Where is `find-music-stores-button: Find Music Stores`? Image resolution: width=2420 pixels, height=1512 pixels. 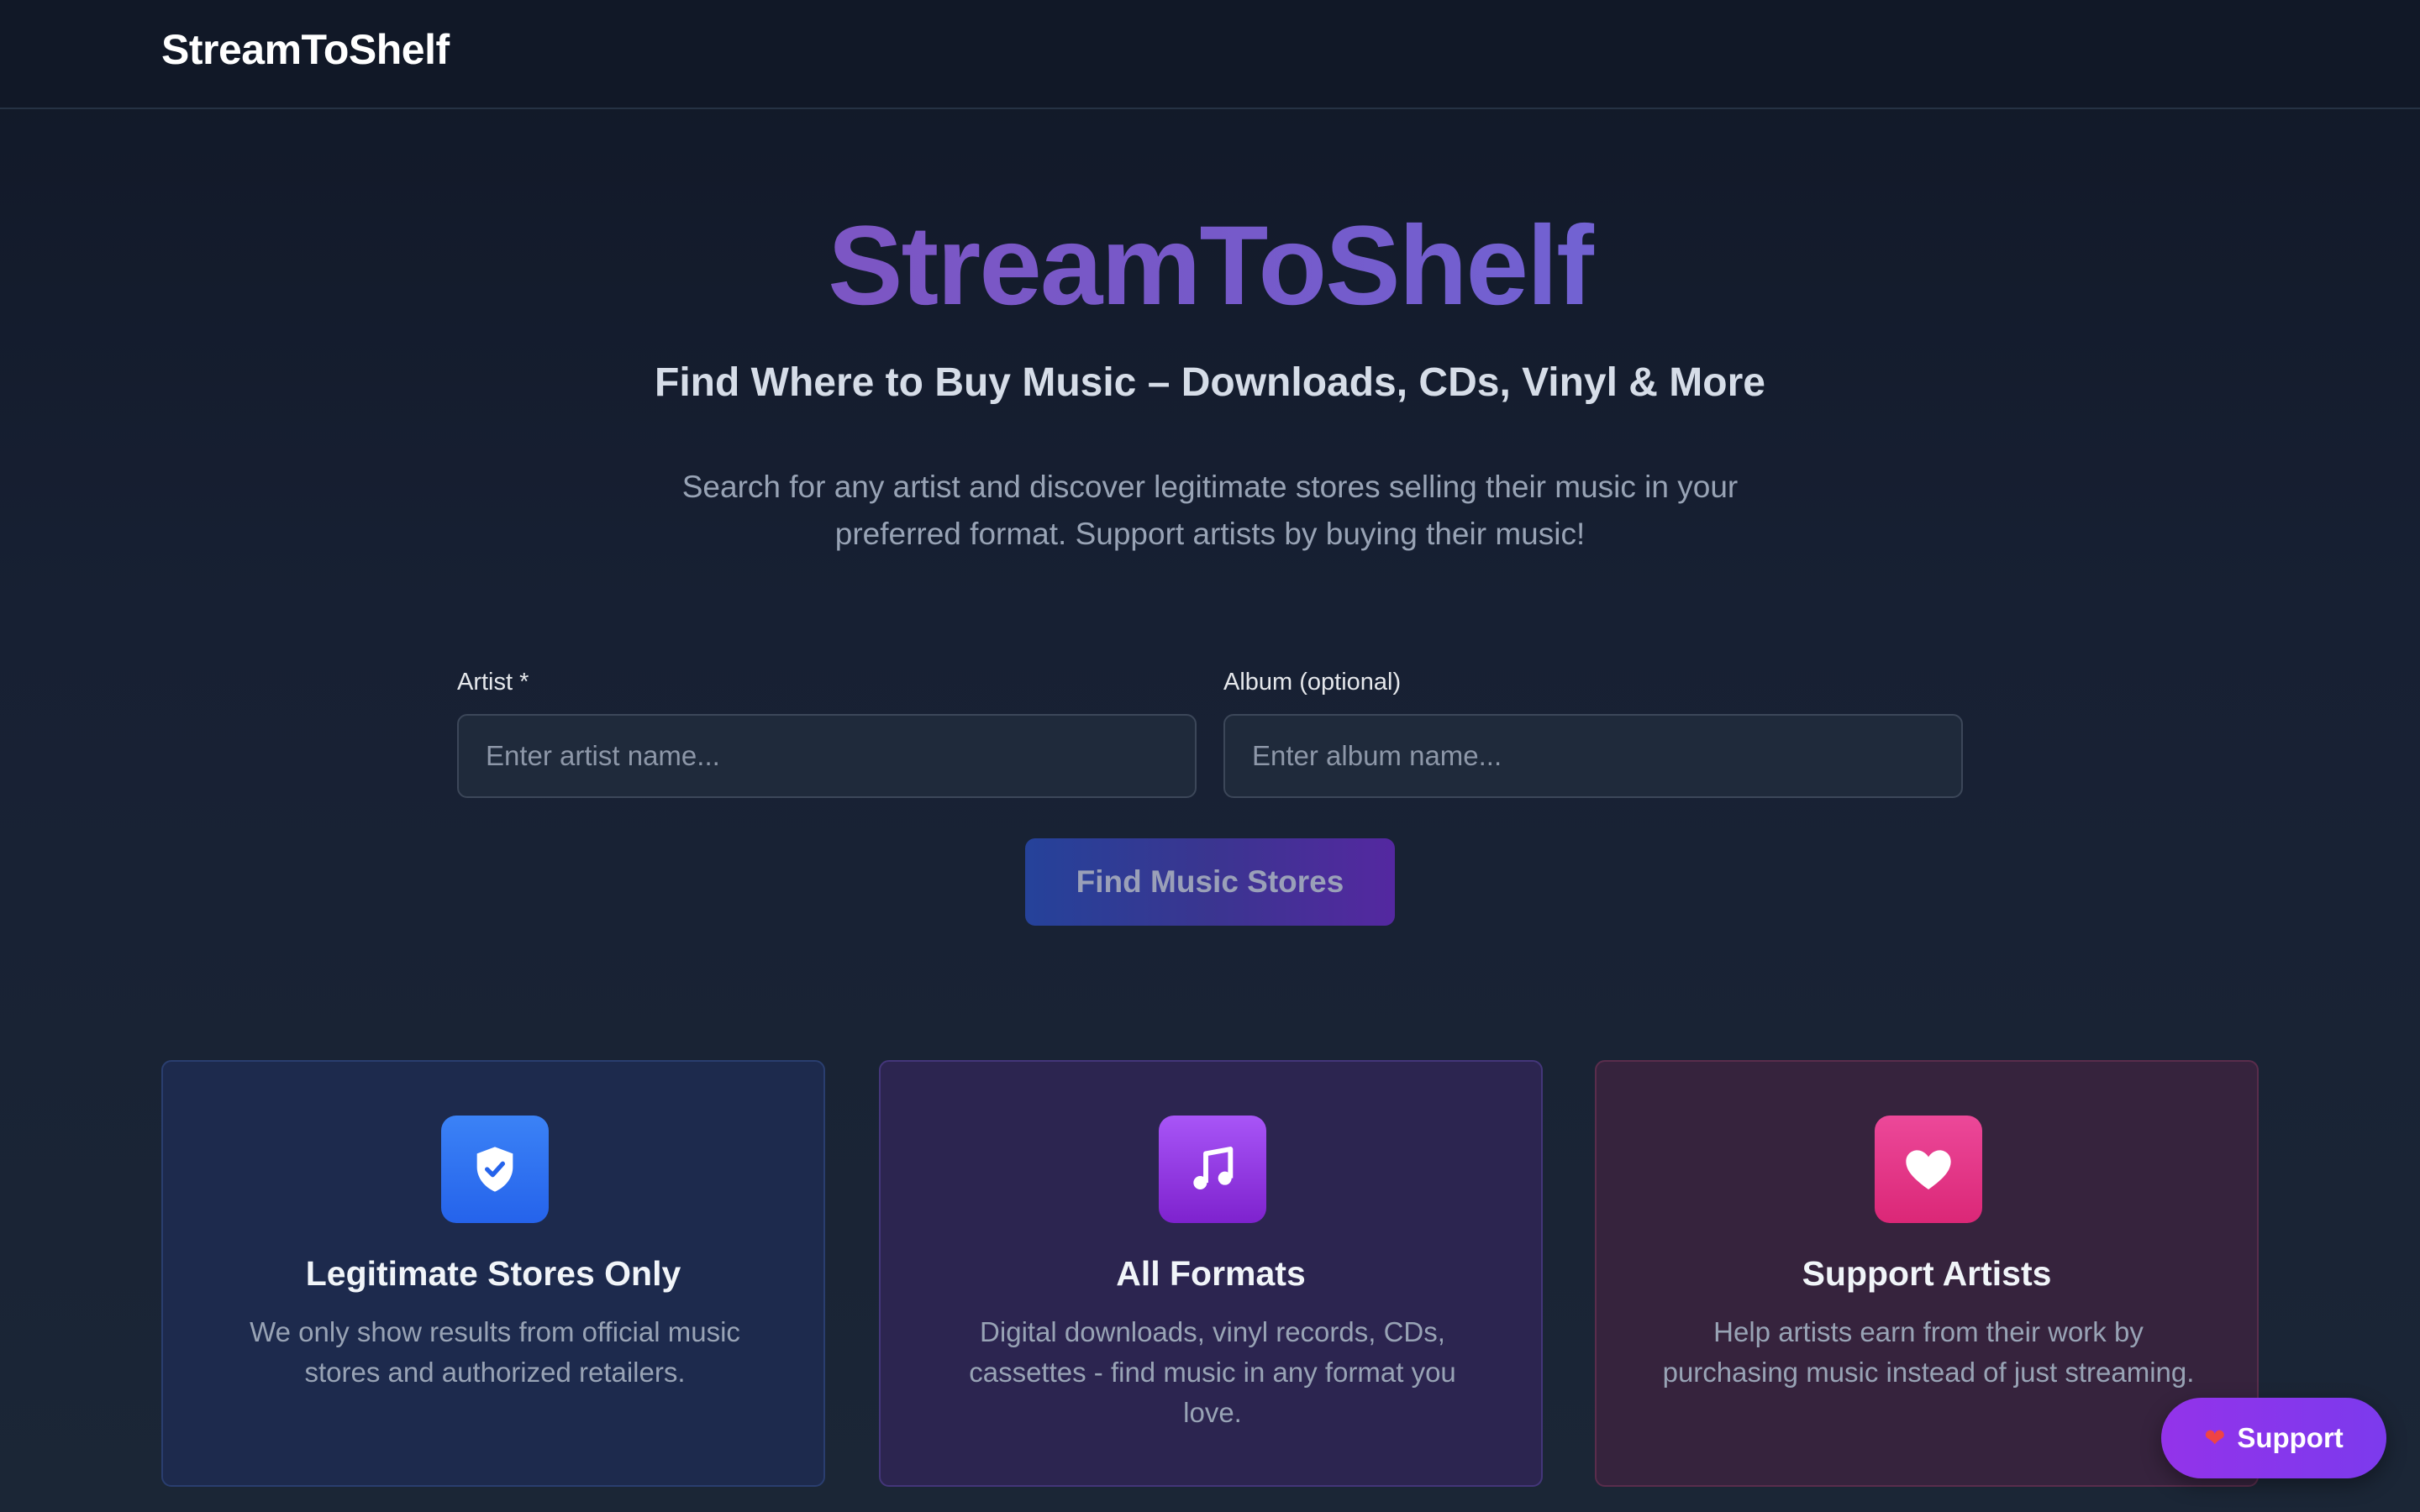
find-music-stores-button: Find Music Stores is located at coordinates (1210, 882).